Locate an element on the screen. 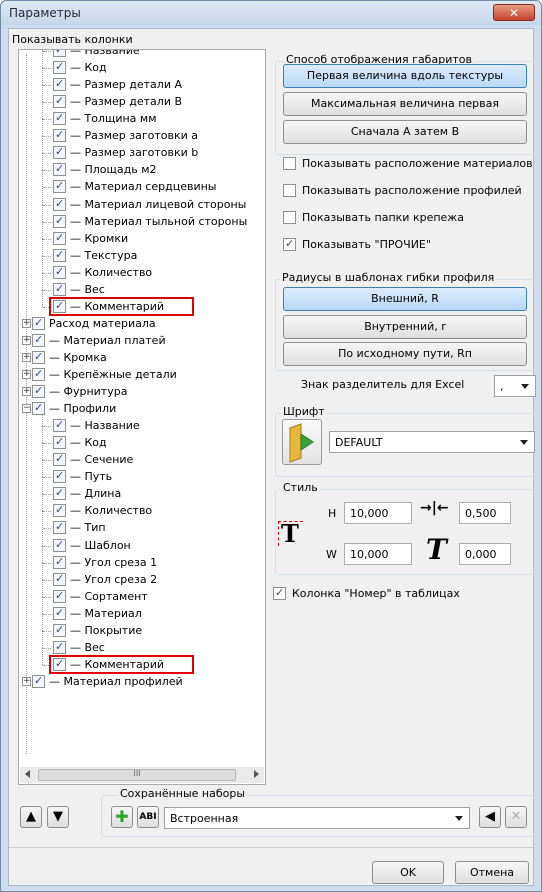  show-fastener-folders-checkbox: Показывать папки крепежа is located at coordinates (408, 218).